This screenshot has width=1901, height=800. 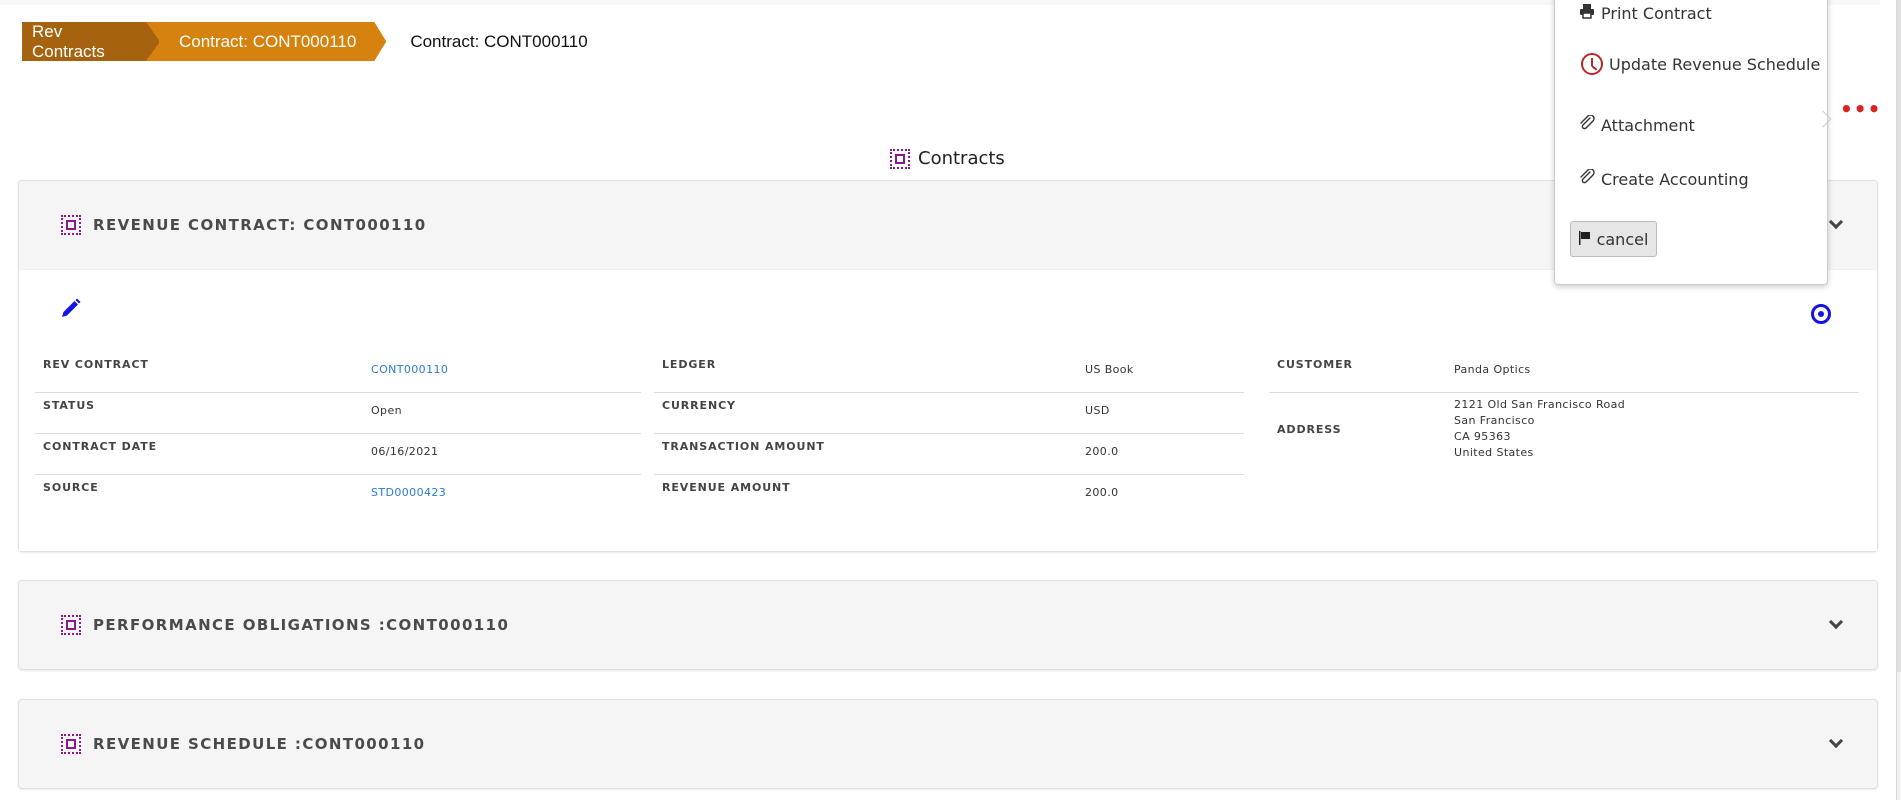 What do you see at coordinates (1109, 369) in the screenshot?
I see `field-value: US Book` at bounding box center [1109, 369].